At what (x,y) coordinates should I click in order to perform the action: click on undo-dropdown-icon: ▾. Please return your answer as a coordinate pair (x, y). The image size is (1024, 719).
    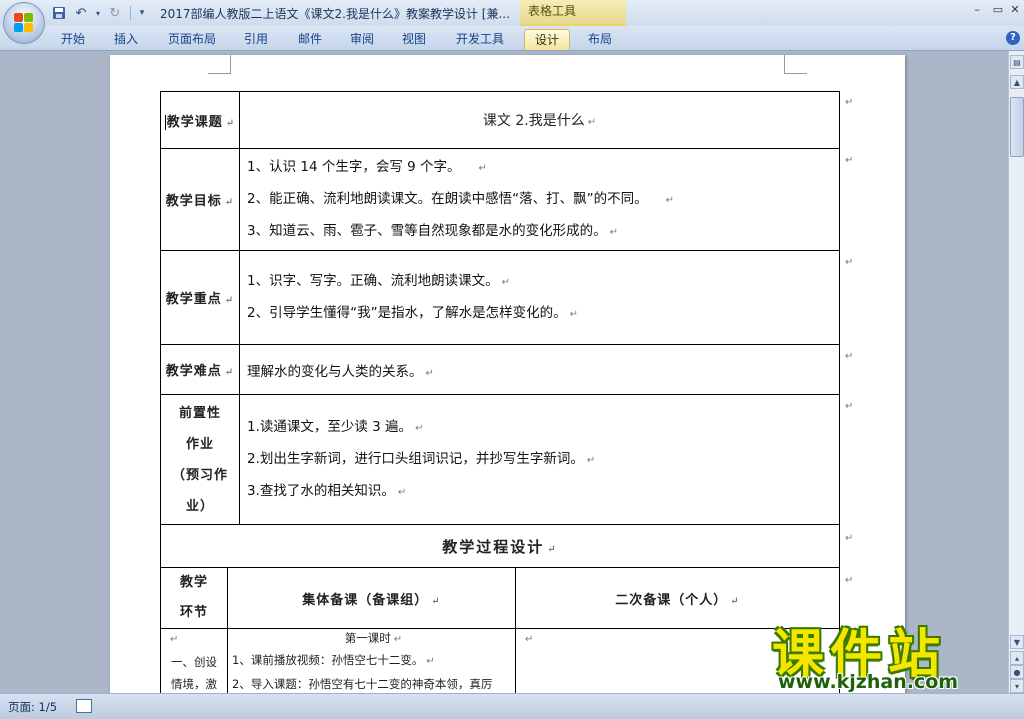
    Looking at the image, I should click on (98, 13).